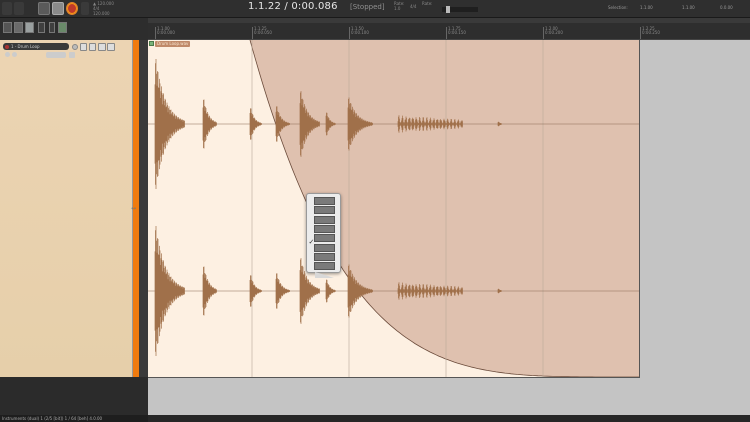 The image size is (750, 422). Describe the element at coordinates (6, 46) in the screenshot. I see `record-arm-icon` at that location.